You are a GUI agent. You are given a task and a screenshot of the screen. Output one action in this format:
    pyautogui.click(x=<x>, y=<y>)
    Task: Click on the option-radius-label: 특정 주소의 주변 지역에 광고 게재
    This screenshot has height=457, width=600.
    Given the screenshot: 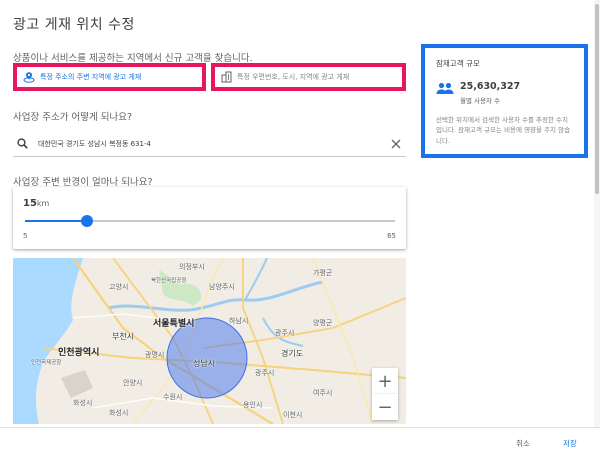 What is the action you would take?
    pyautogui.click(x=91, y=77)
    